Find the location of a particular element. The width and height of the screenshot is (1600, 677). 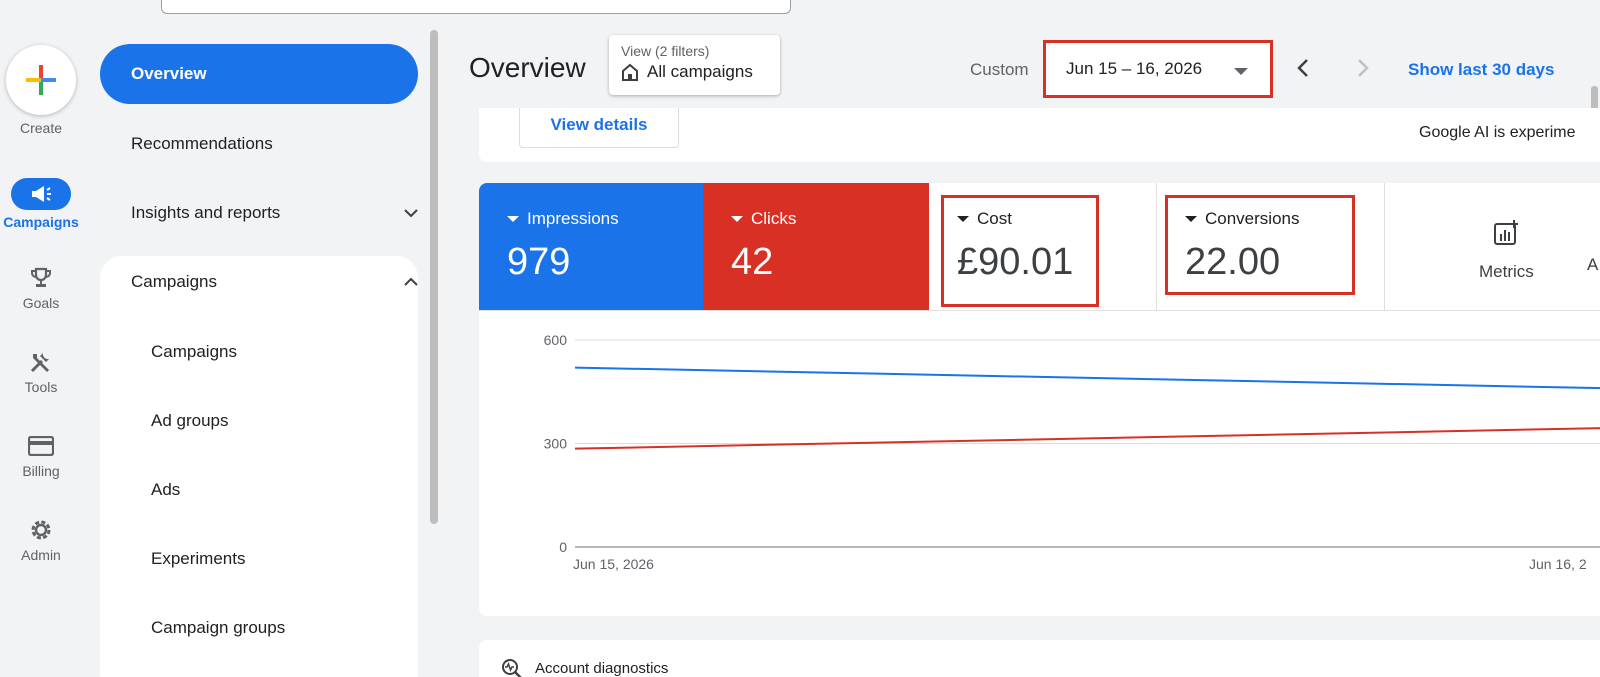

nav-item-label: Recommendations is located at coordinates (202, 143).